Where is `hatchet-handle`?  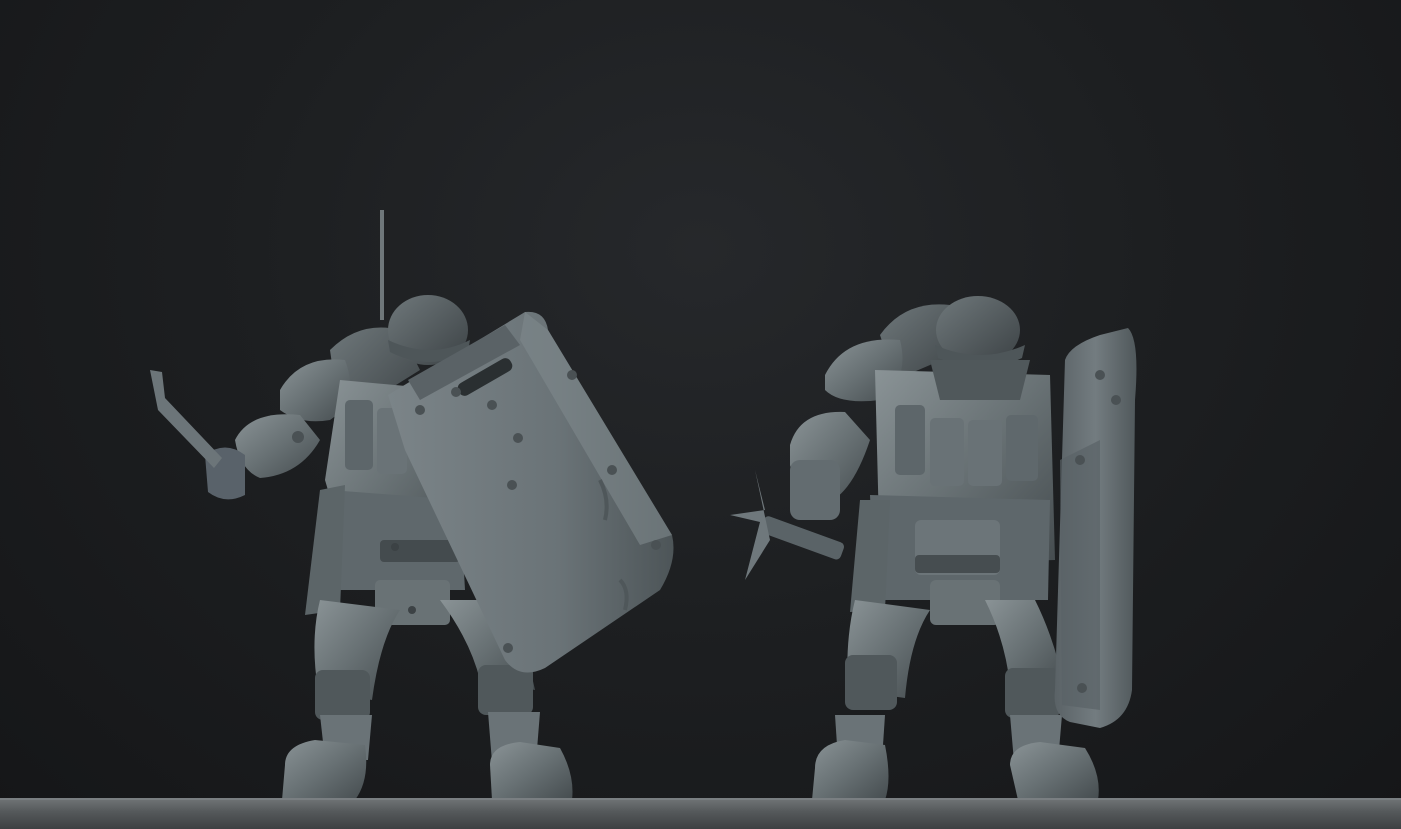
hatchet-handle is located at coordinates (802, 538).